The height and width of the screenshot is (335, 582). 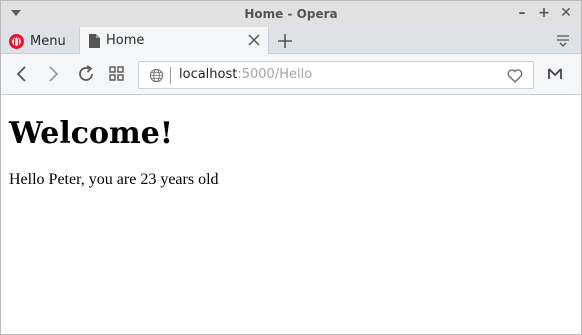 I want to click on address-separator, so click(x=170, y=75).